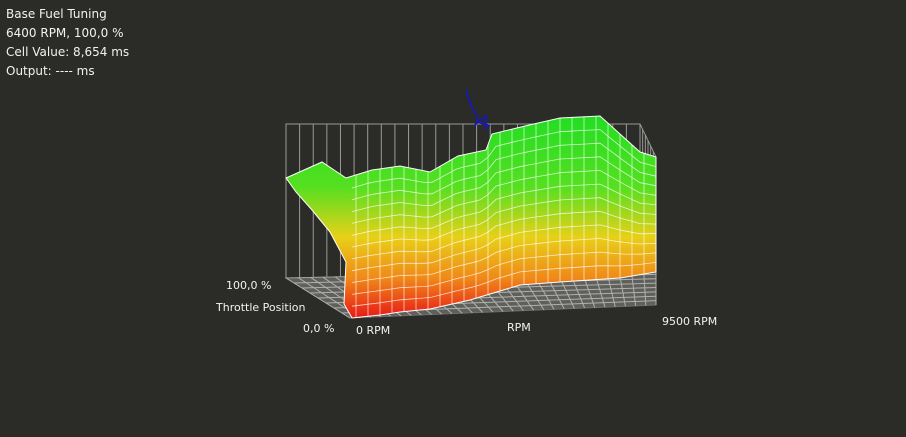 The height and width of the screenshot is (437, 906). I want to click on rpm-axis-label: RPM, so click(519, 327).